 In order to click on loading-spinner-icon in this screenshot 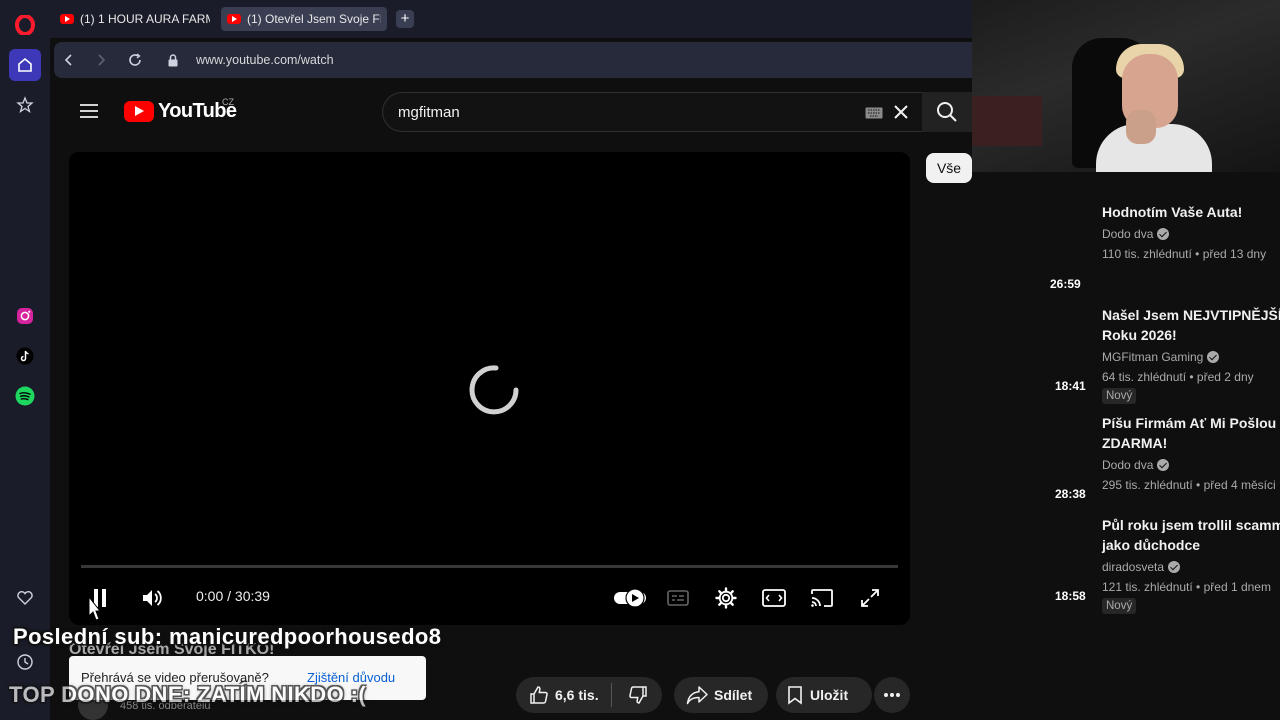, I will do `click(494, 390)`.